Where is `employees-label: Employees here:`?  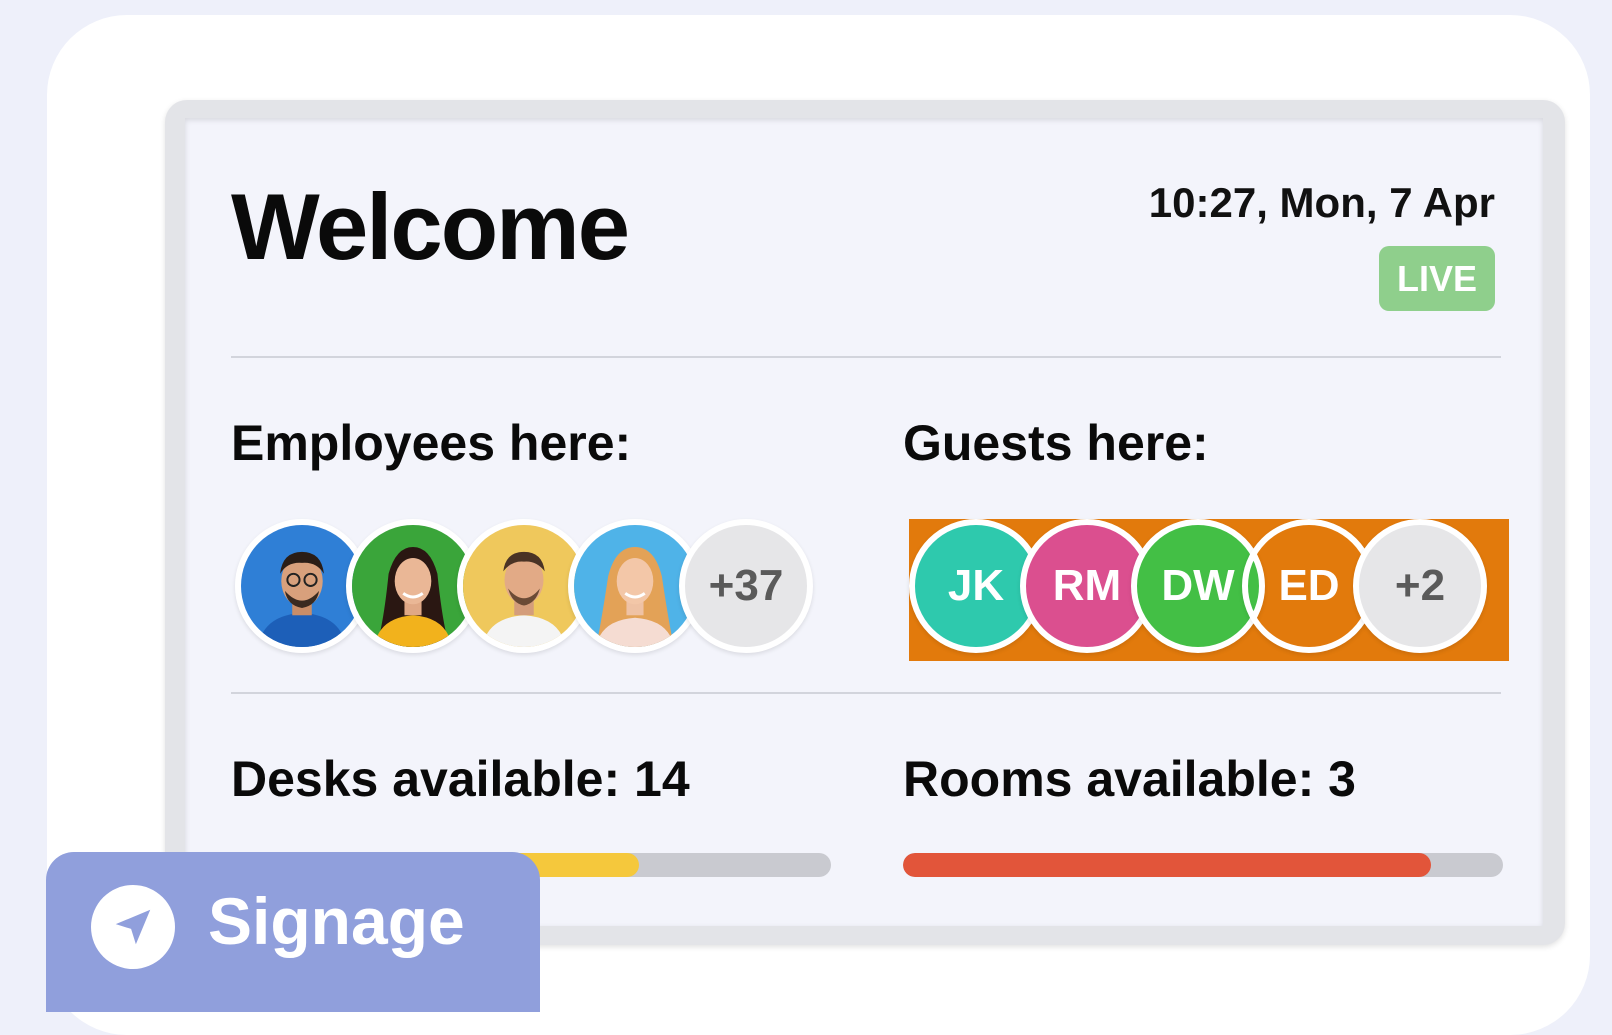 employees-label: Employees here: is located at coordinates (431, 443).